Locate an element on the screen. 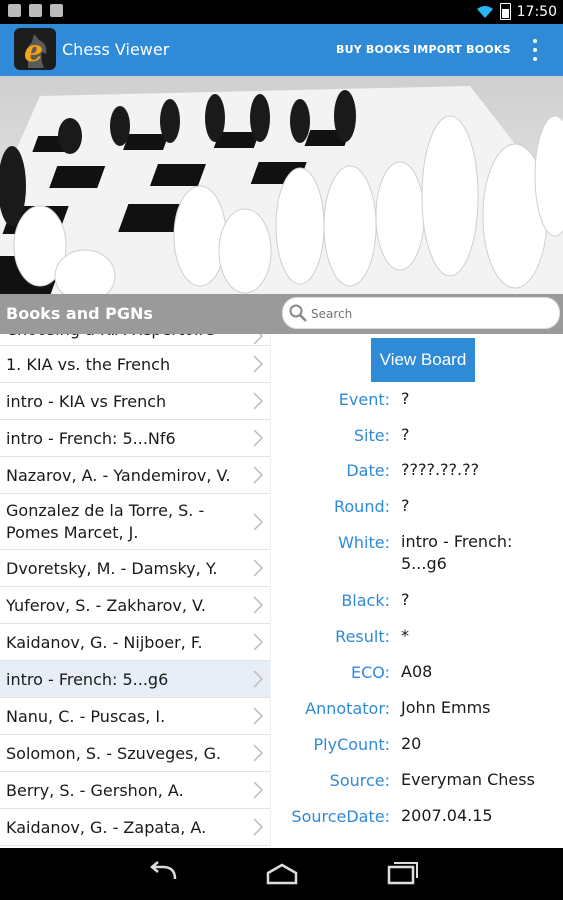 This screenshot has height=900, width=563. list-item-label: Nanu, C. - Puscas, I. is located at coordinates (86, 716).